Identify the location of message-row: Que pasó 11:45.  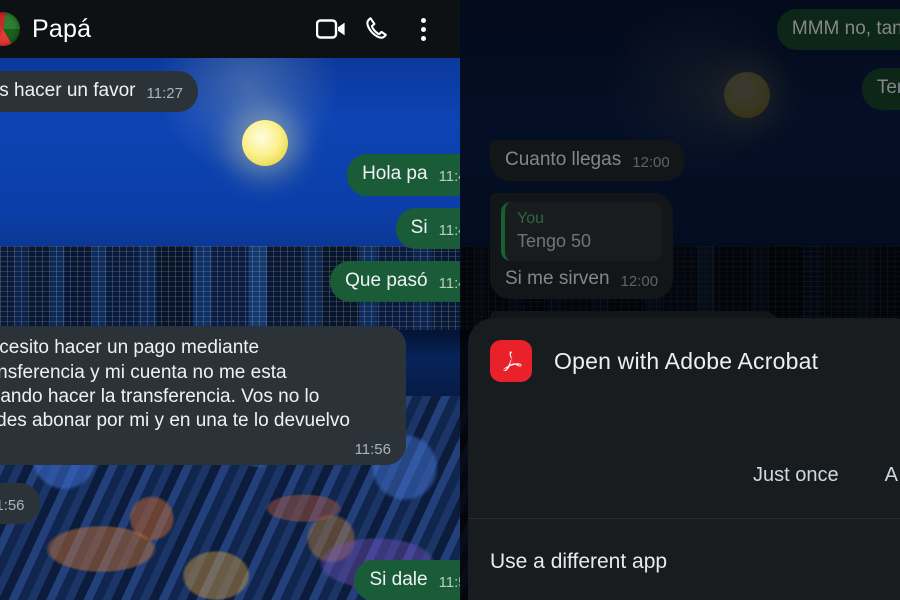
(230, 281).